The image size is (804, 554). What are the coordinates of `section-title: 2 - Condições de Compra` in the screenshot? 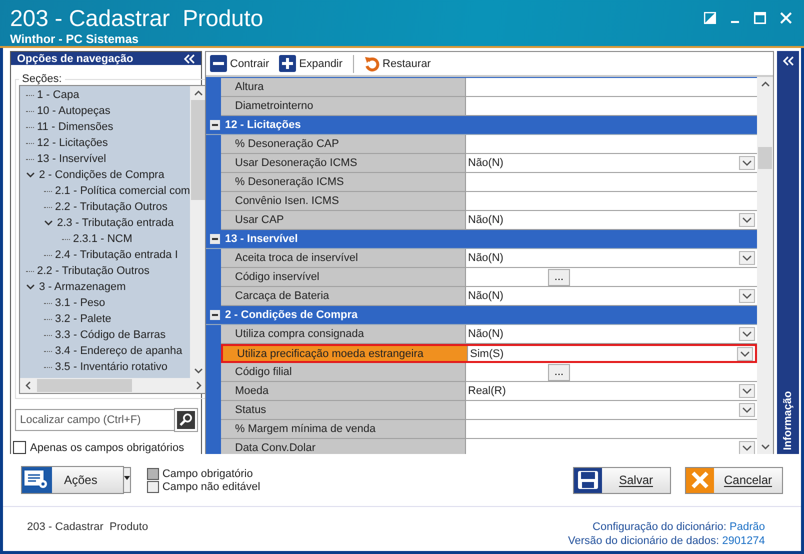 It's located at (291, 315).